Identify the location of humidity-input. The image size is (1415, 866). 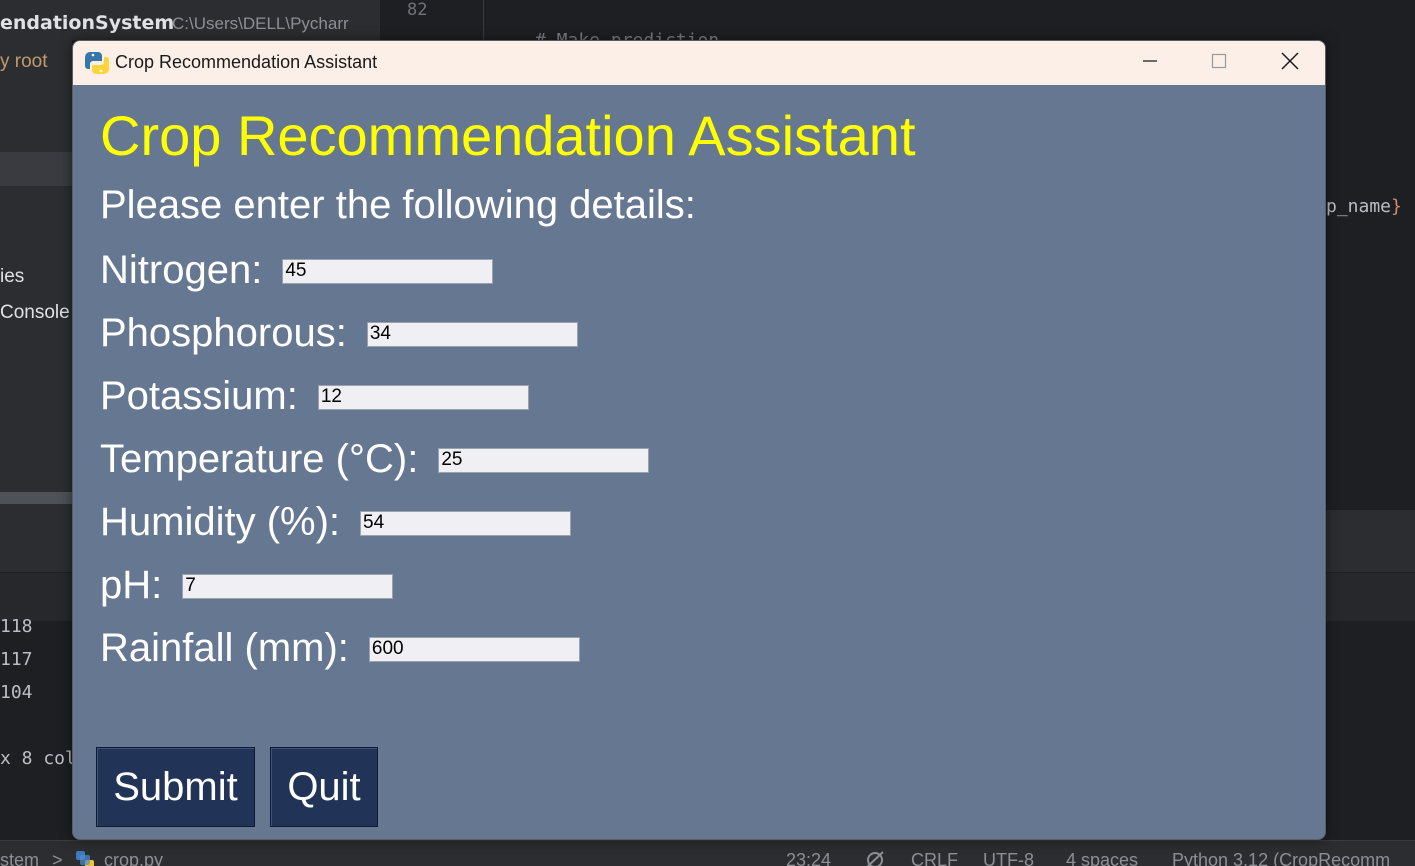
(466, 523).